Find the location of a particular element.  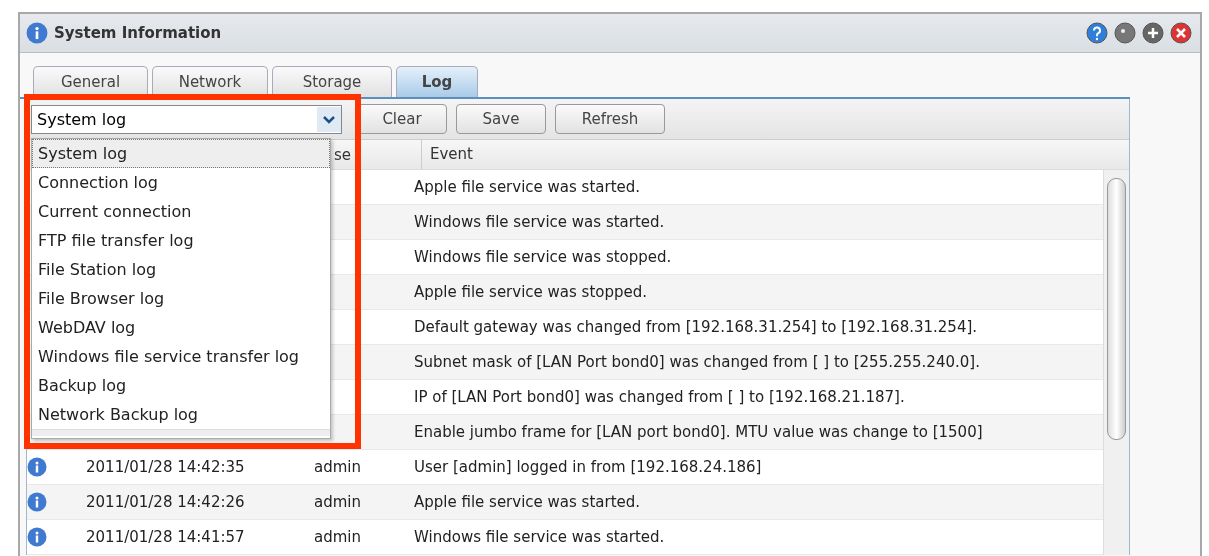

dropdown-option: System log is located at coordinates (181, 153).